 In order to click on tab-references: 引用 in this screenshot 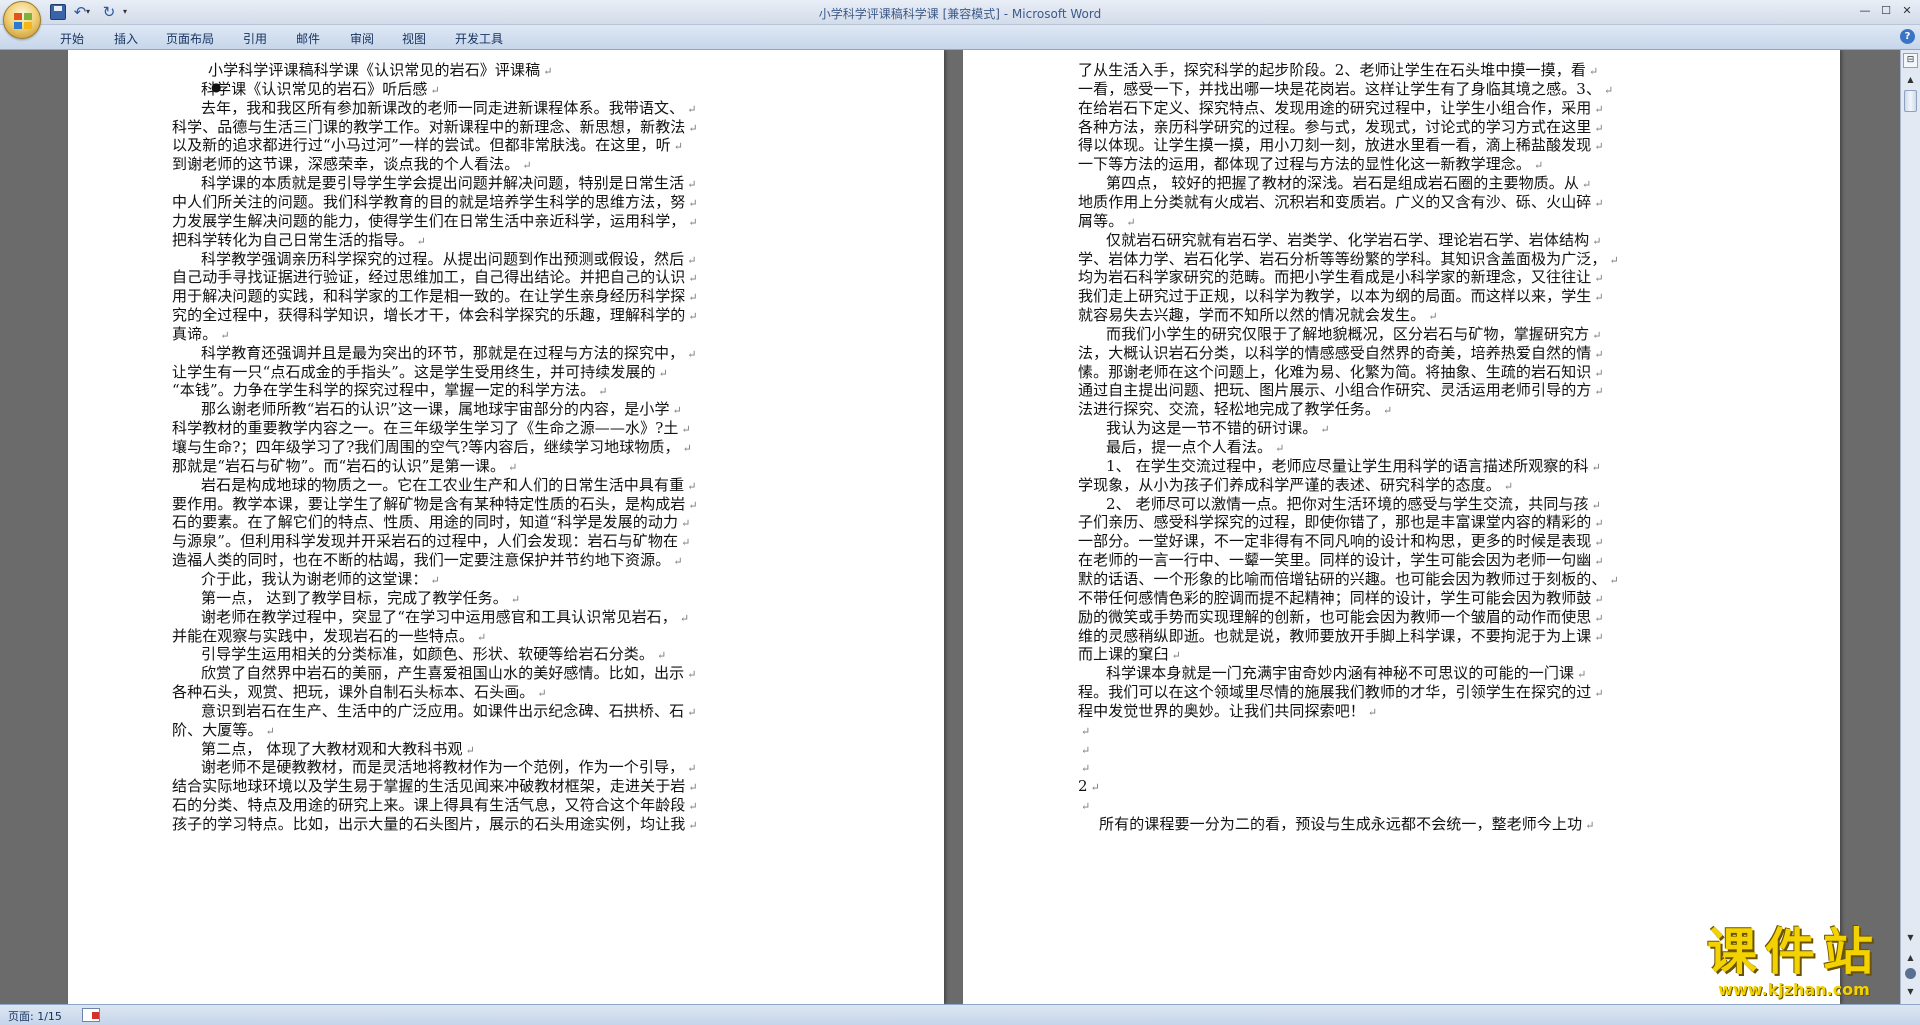, I will do `click(255, 38)`.